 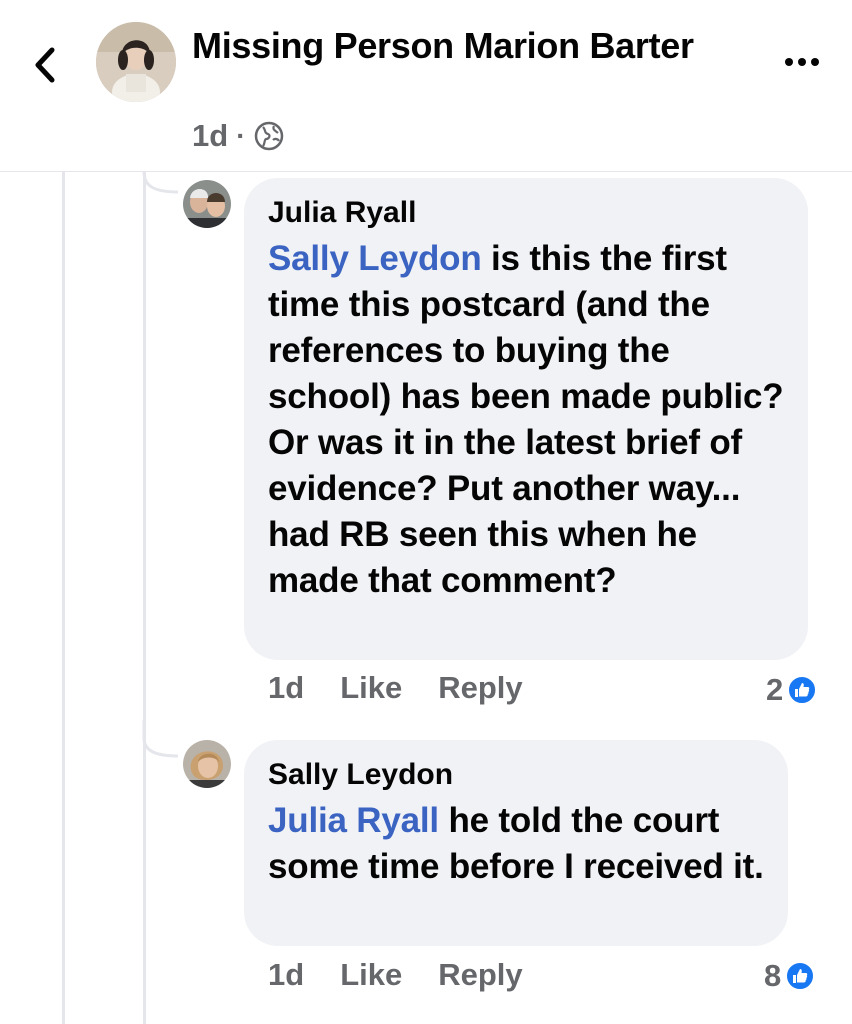 I want to click on mention-link: Julia Ryall, so click(x=353, y=820).